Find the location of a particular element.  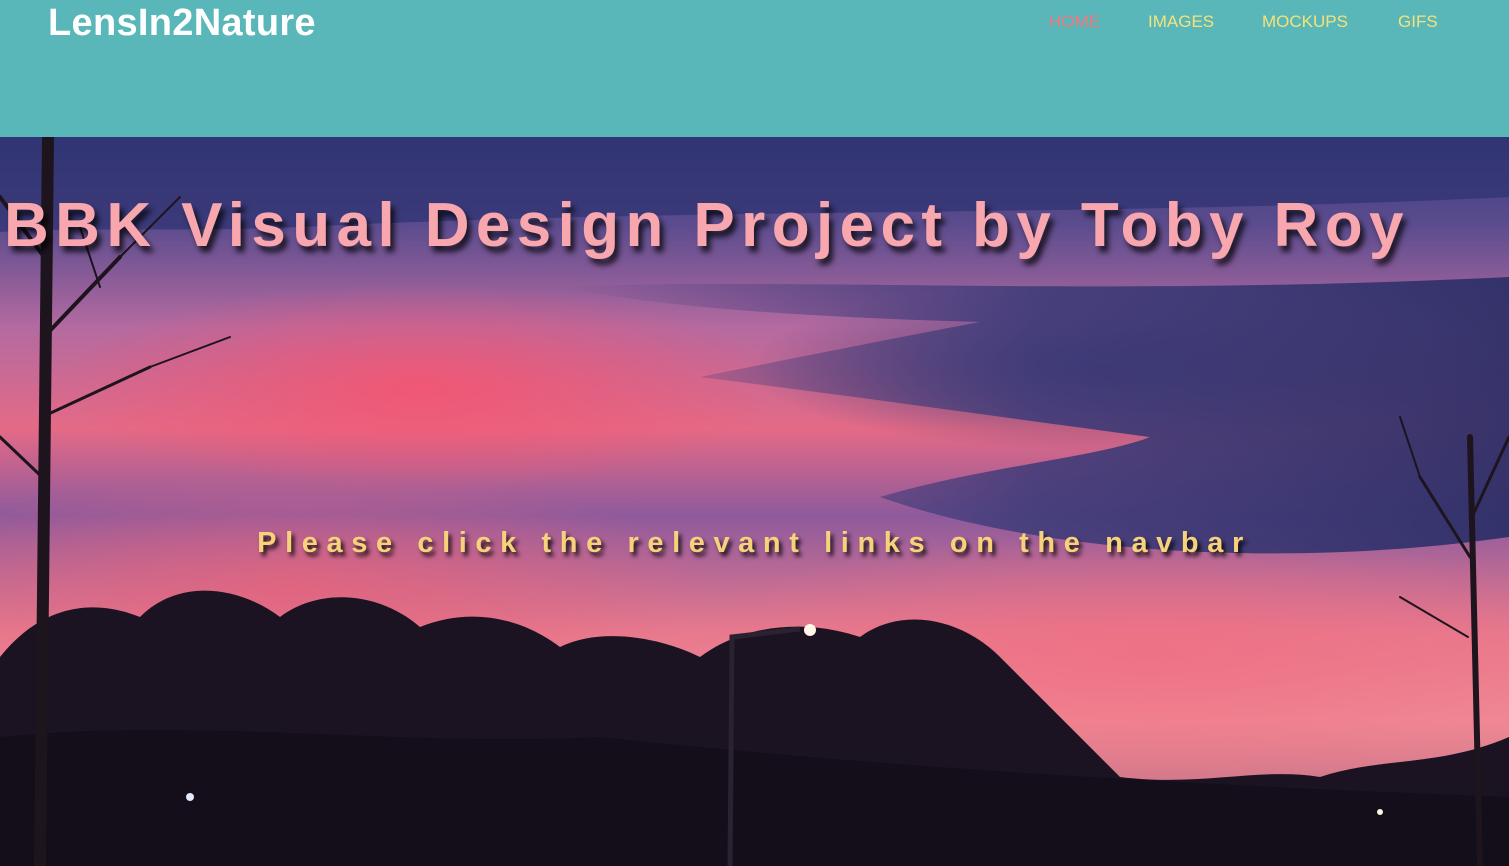

nav-link-images: IMAGES is located at coordinates (1181, 22).